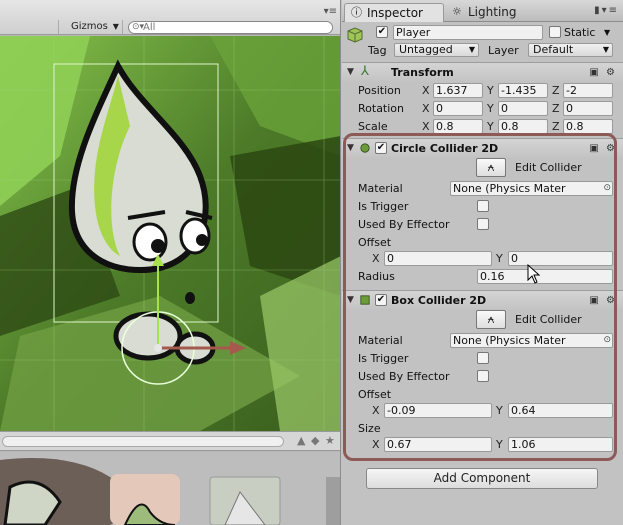 Image resolution: width=623 pixels, height=525 pixels. Describe the element at coordinates (560, 410) in the screenshot. I see `offset-y-field: 0.64` at that location.